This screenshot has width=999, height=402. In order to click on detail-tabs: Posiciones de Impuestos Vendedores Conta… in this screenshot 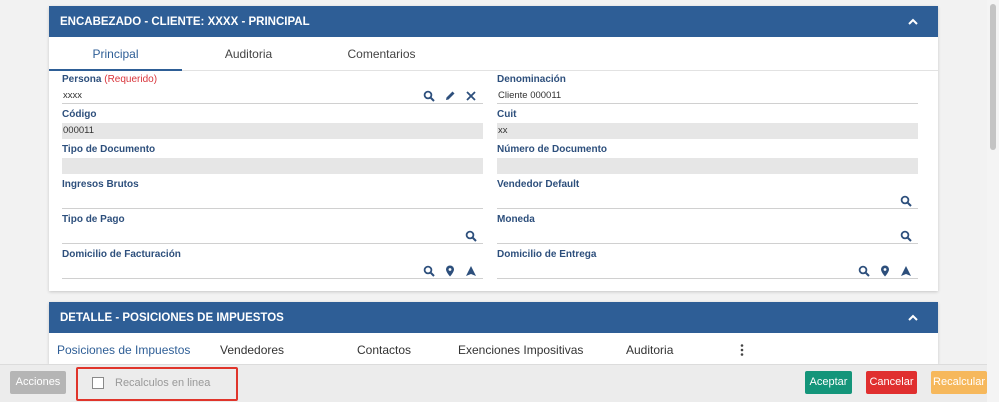, I will do `click(493, 348)`.